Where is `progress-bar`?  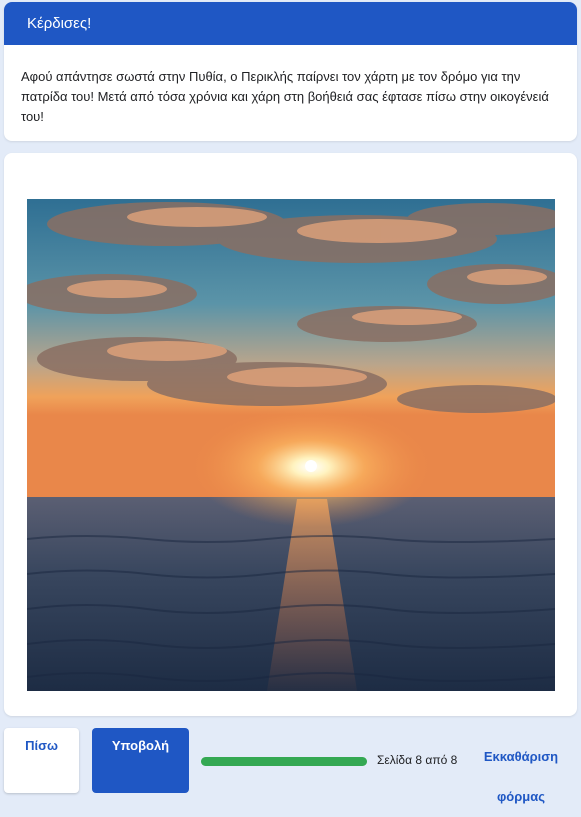 progress-bar is located at coordinates (284, 761).